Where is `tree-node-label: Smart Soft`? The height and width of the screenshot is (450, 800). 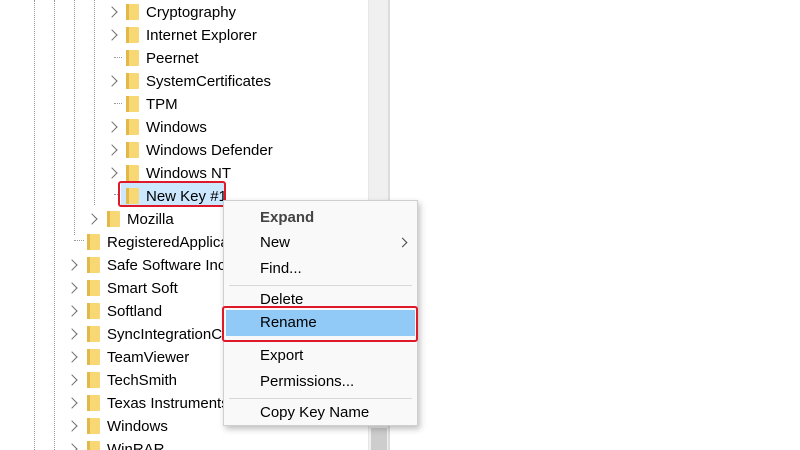
tree-node-label: Smart Soft is located at coordinates (142, 288).